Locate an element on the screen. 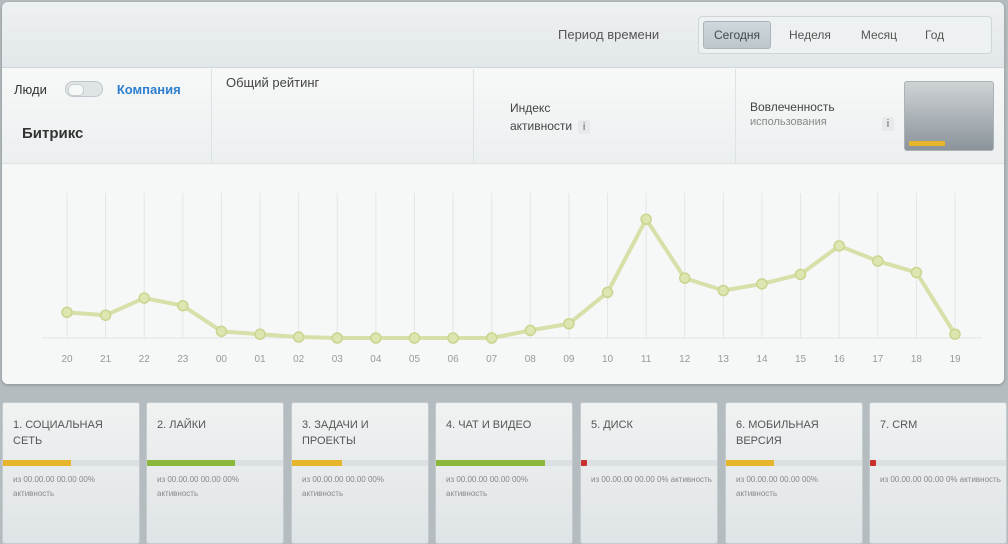 This screenshot has width=1008, height=544. card-title: 7. CRM is located at coordinates (899, 425).